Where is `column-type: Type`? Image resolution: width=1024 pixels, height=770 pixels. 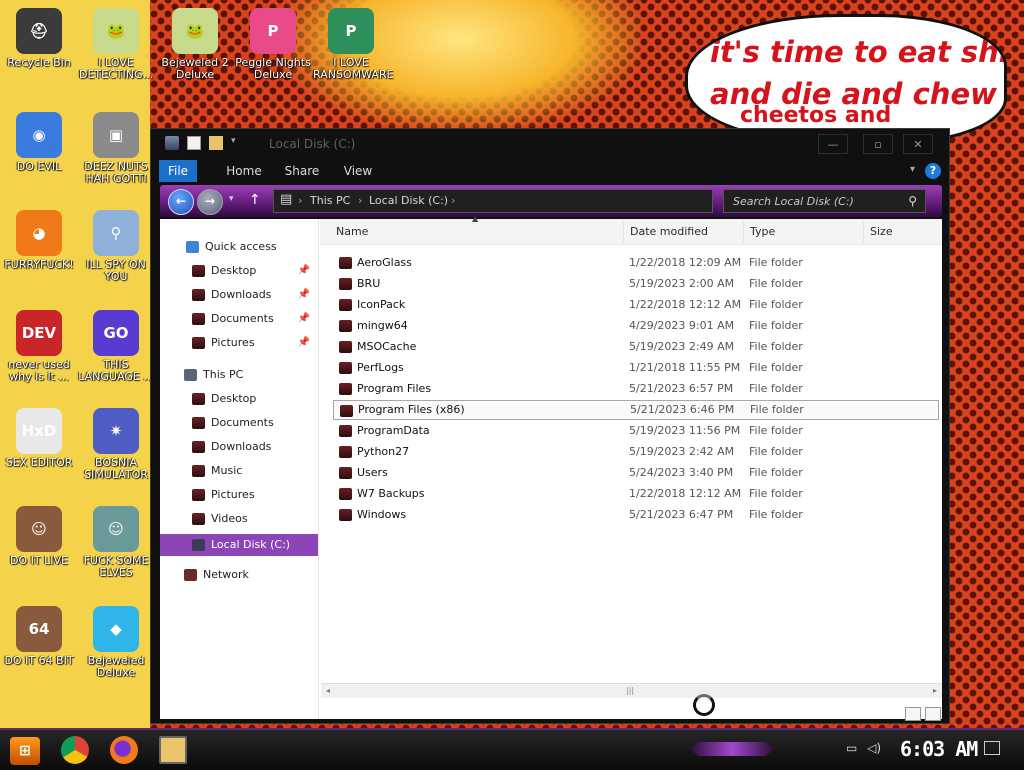 column-type: Type is located at coordinates (804, 232).